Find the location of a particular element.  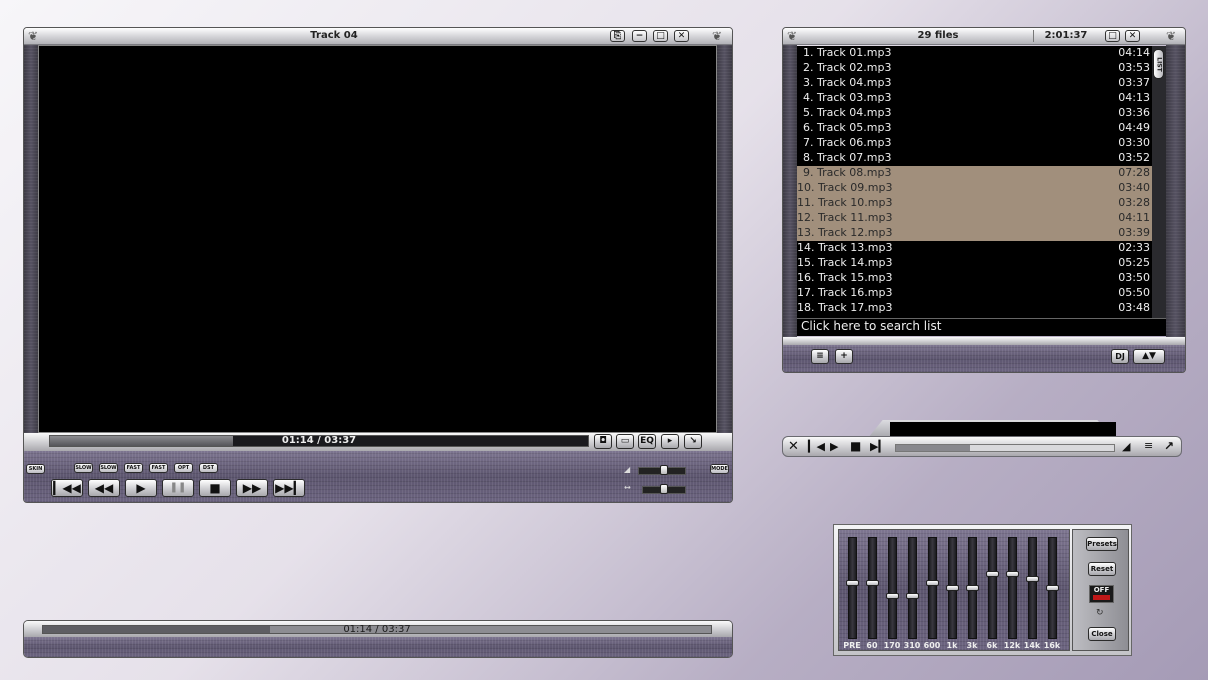

rewind-button: ◀◀ is located at coordinates (104, 488).